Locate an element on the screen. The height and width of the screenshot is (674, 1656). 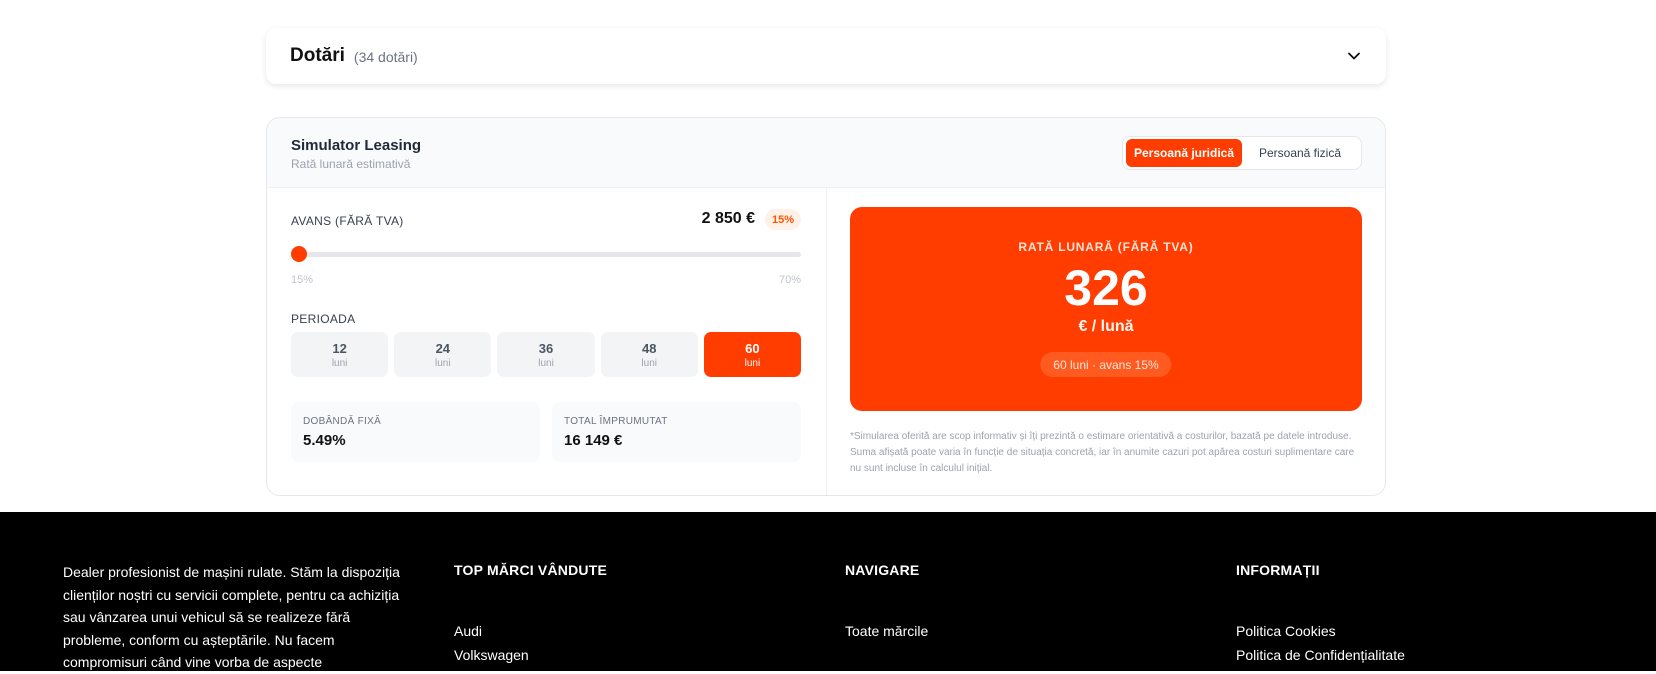
avans-label: AVANS (FĂRĂ TVA) is located at coordinates (347, 221).